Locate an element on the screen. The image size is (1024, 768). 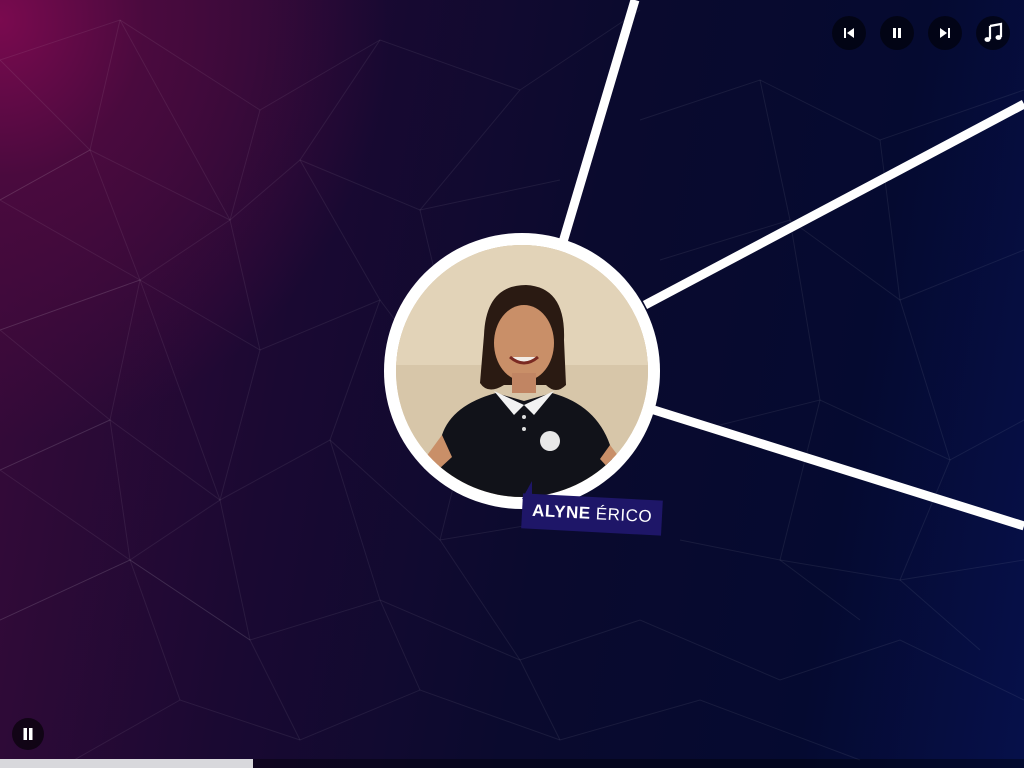
skip-next-icon is located at coordinates (945, 33).